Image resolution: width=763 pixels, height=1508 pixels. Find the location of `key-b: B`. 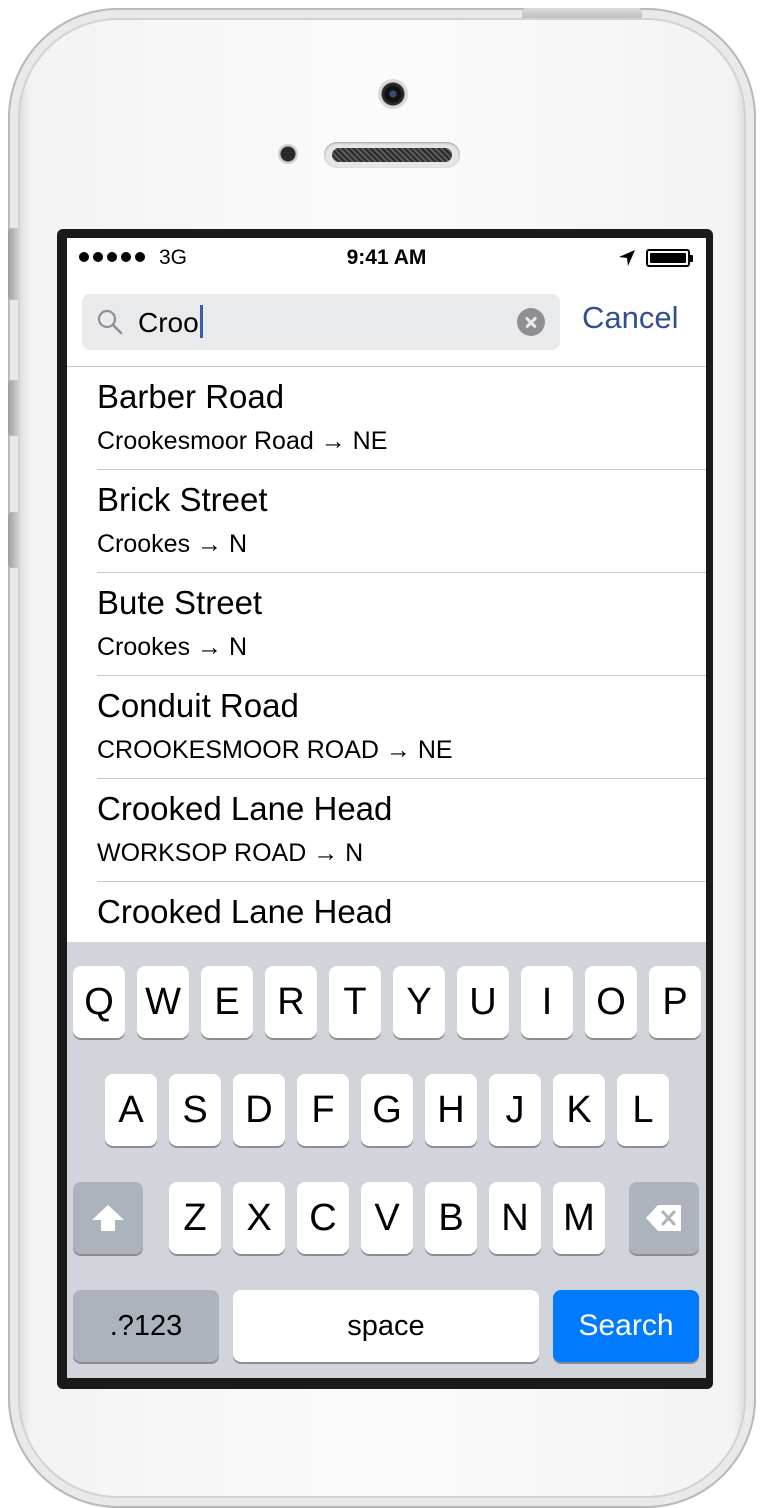

key-b: B is located at coordinates (451, 1218).